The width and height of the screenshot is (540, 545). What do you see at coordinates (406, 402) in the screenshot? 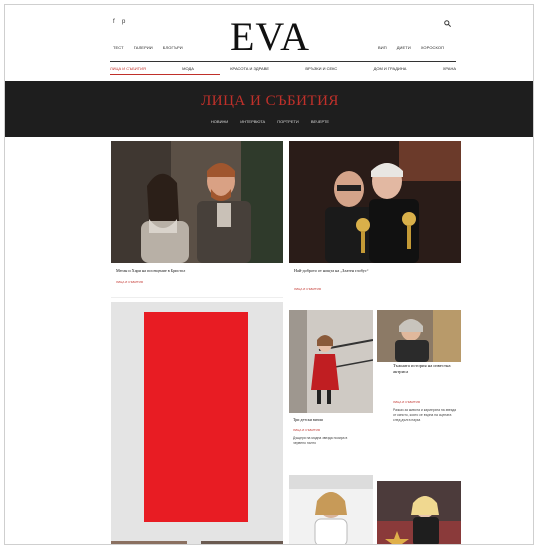
I see `article-4-tag: ЛИЦА И СЪБИТИЯ` at bounding box center [406, 402].